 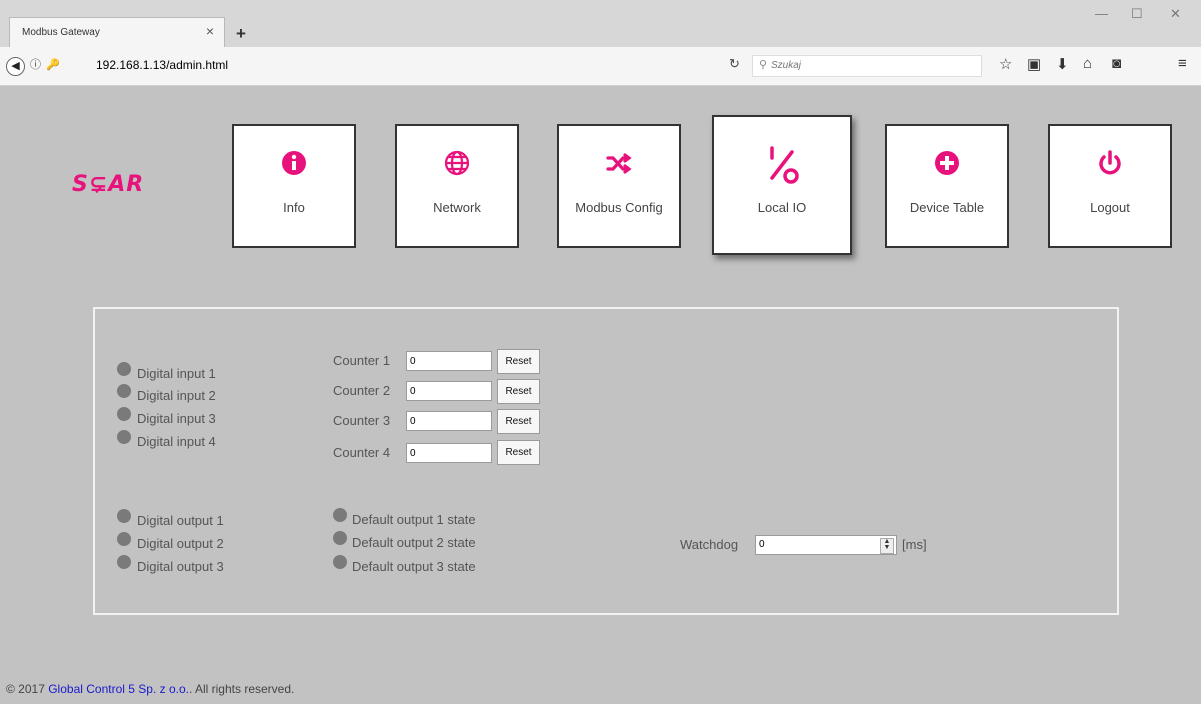 I want to click on counter-label: Counter 1, so click(x=362, y=360).